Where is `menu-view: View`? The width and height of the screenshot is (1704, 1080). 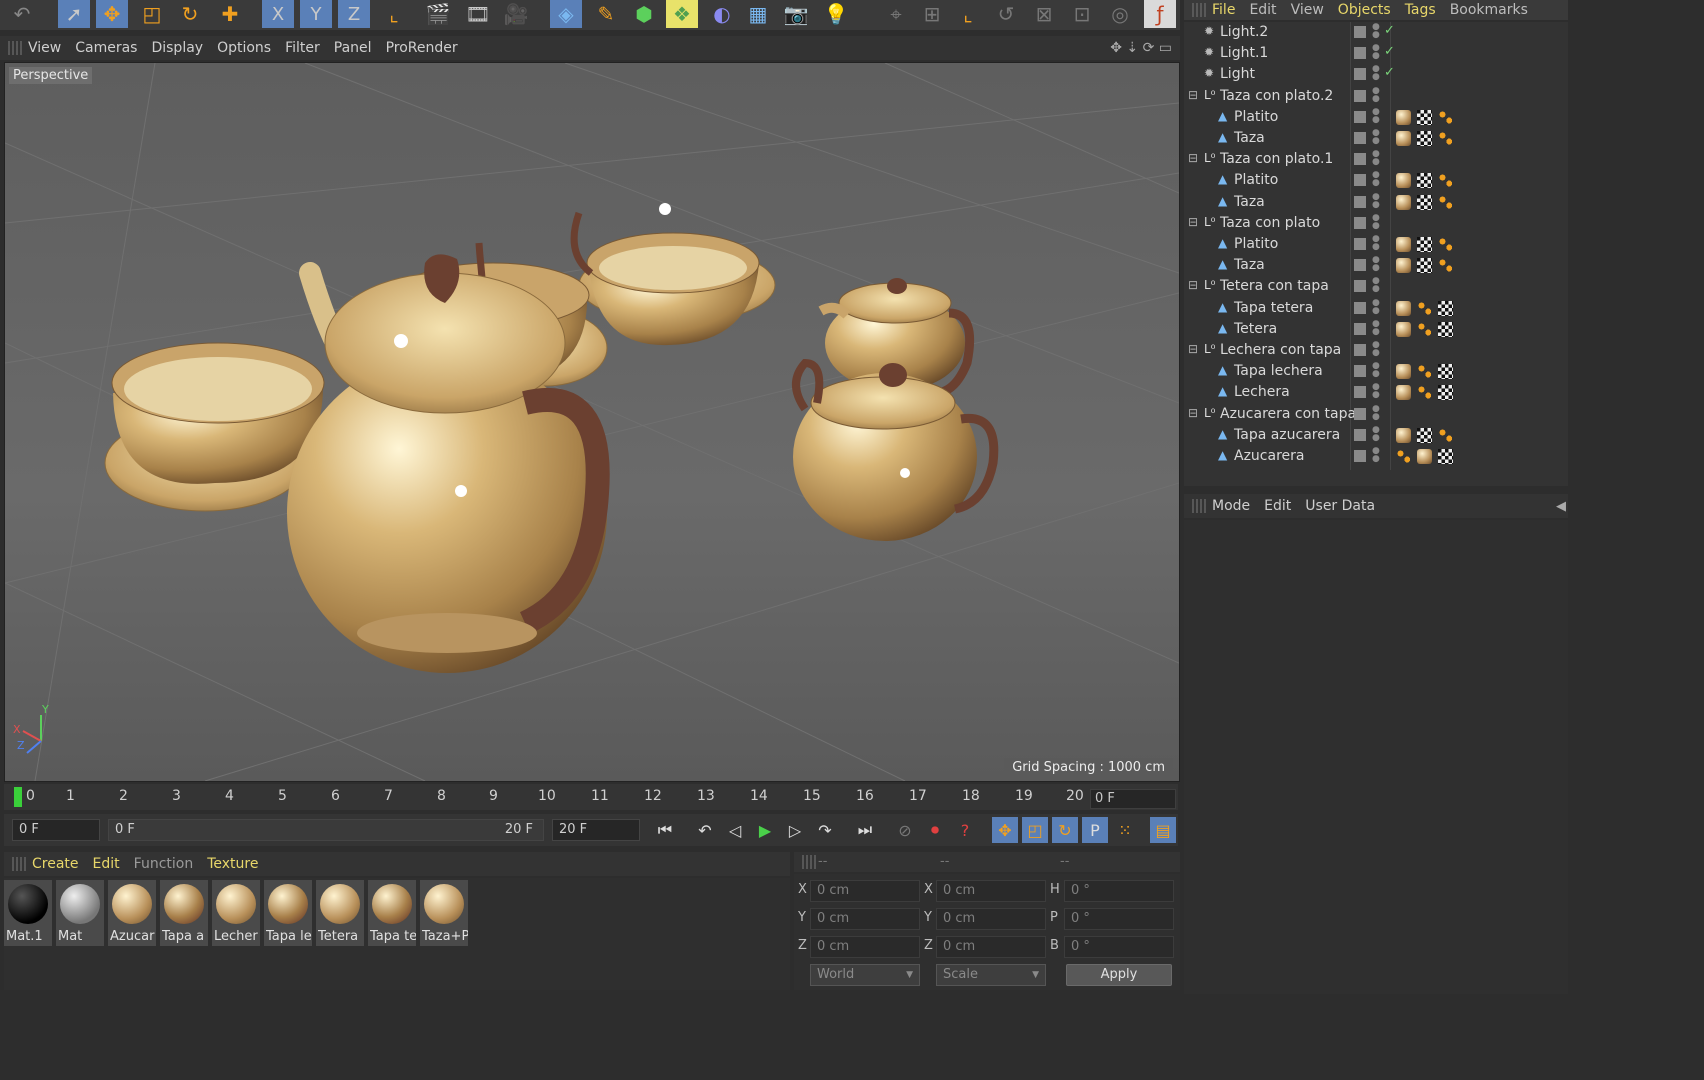 menu-view: View is located at coordinates (44, 48).